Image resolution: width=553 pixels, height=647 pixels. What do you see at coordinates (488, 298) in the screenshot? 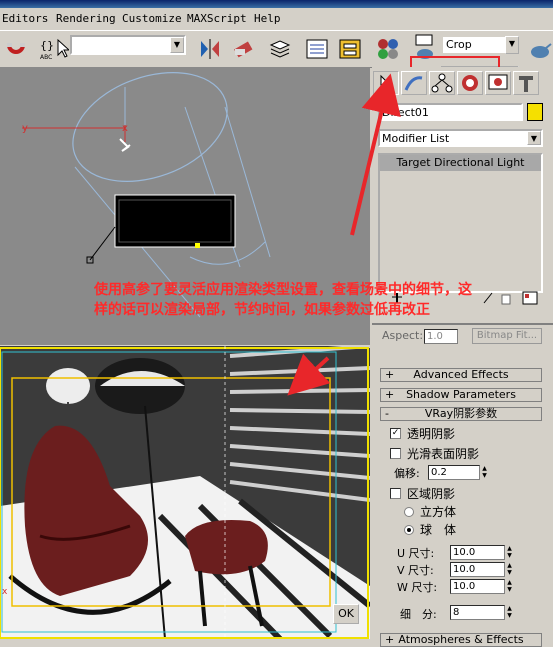
I see `make-unique-icon` at bounding box center [488, 298].